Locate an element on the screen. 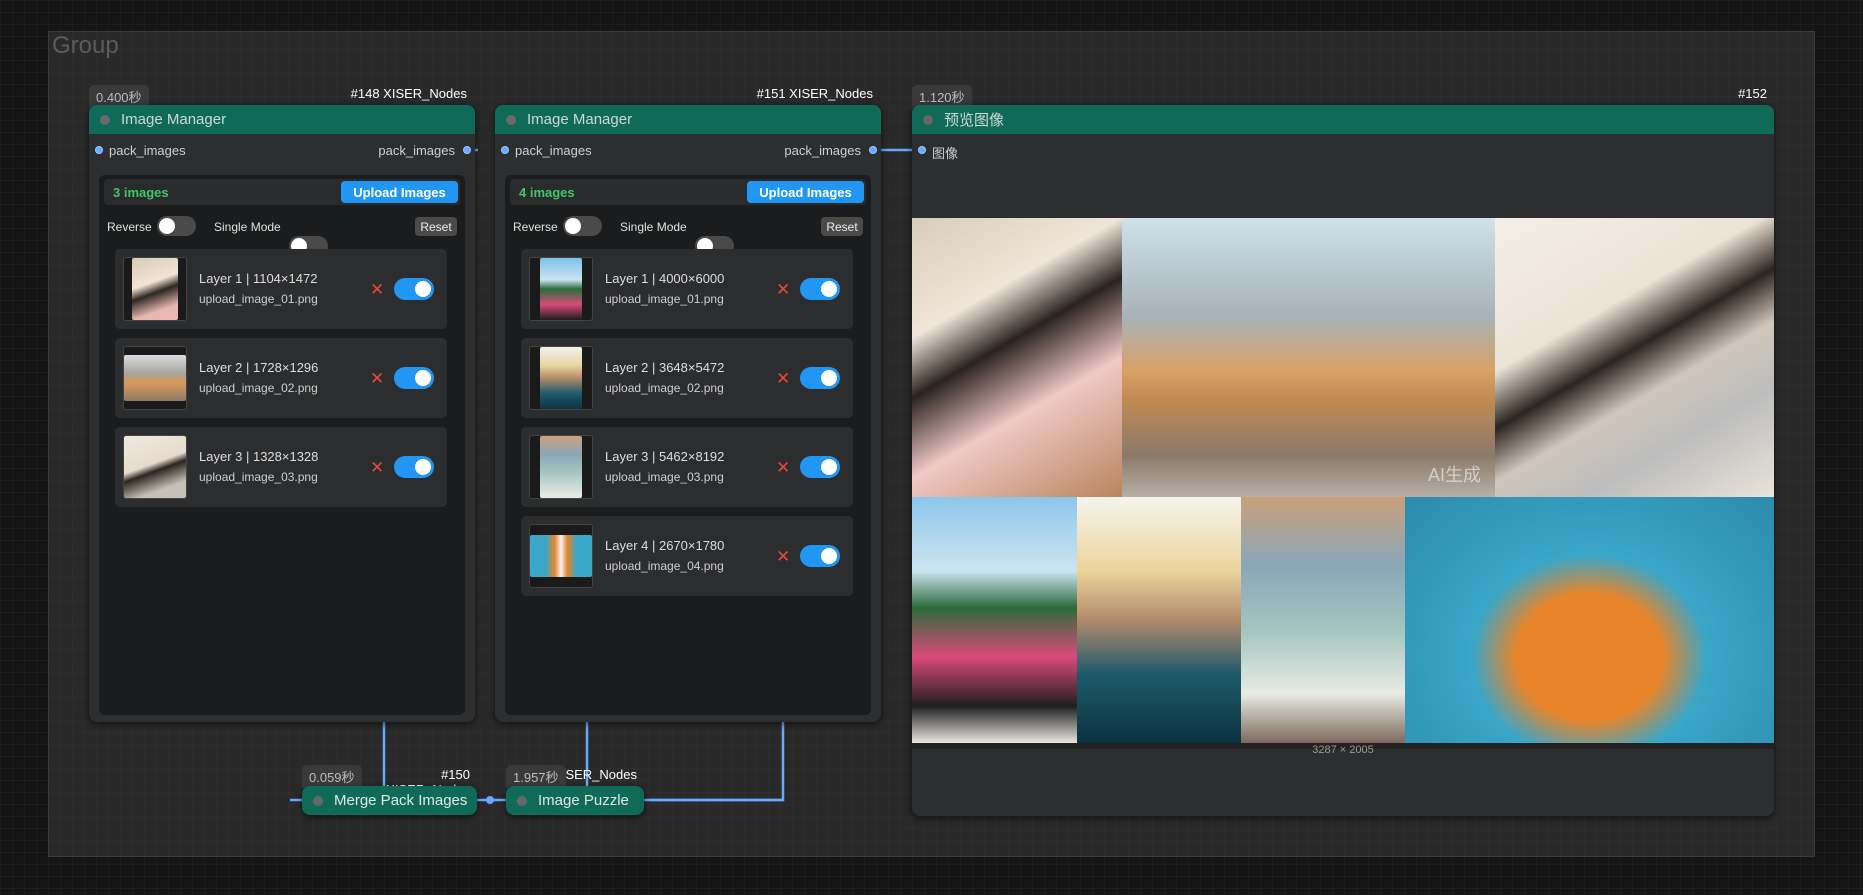  preview-photo-cat: AI生成 is located at coordinates (1308, 357).